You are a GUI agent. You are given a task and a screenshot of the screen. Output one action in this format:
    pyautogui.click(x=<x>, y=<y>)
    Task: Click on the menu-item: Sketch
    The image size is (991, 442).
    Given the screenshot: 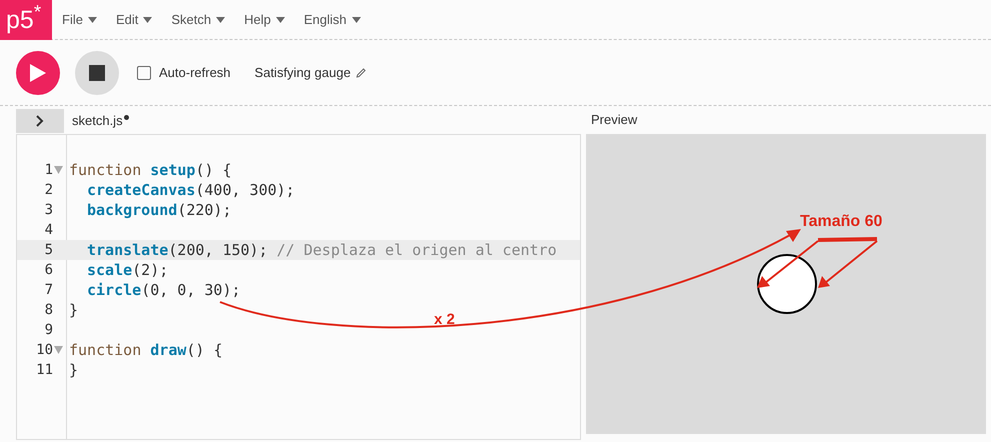 What is the action you would take?
    pyautogui.click(x=198, y=20)
    